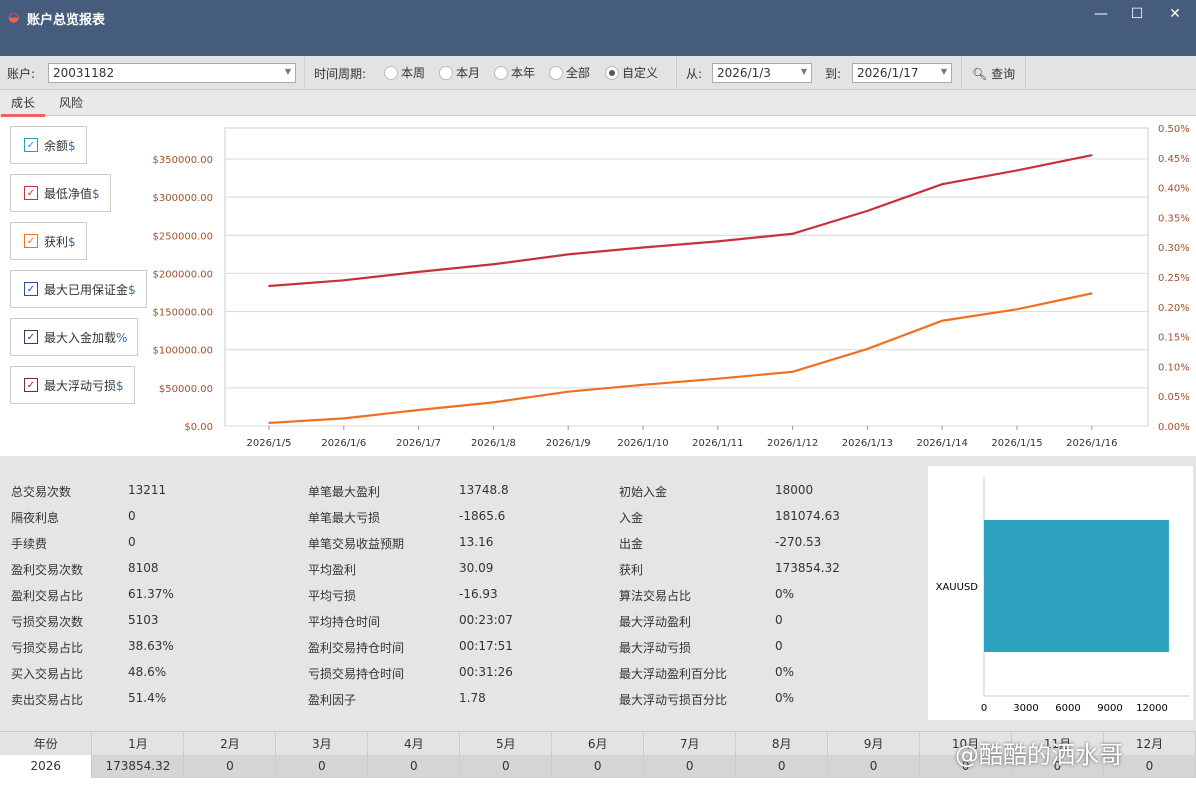 Image resolution: width=1196 pixels, height=804 pixels. I want to click on x-tick-label: 2026/1/14, so click(942, 443).